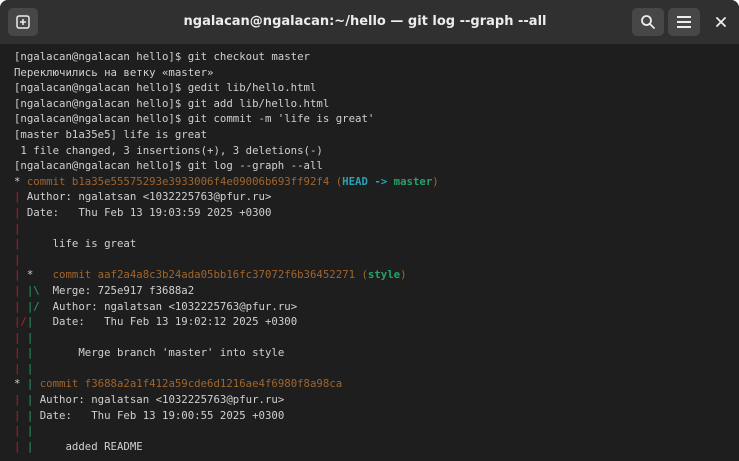 This screenshot has height=461, width=739. What do you see at coordinates (162, 415) in the screenshot?
I see `terminal-text: Date: Thu Feb 13 19:00:55 2025 +0300` at bounding box center [162, 415].